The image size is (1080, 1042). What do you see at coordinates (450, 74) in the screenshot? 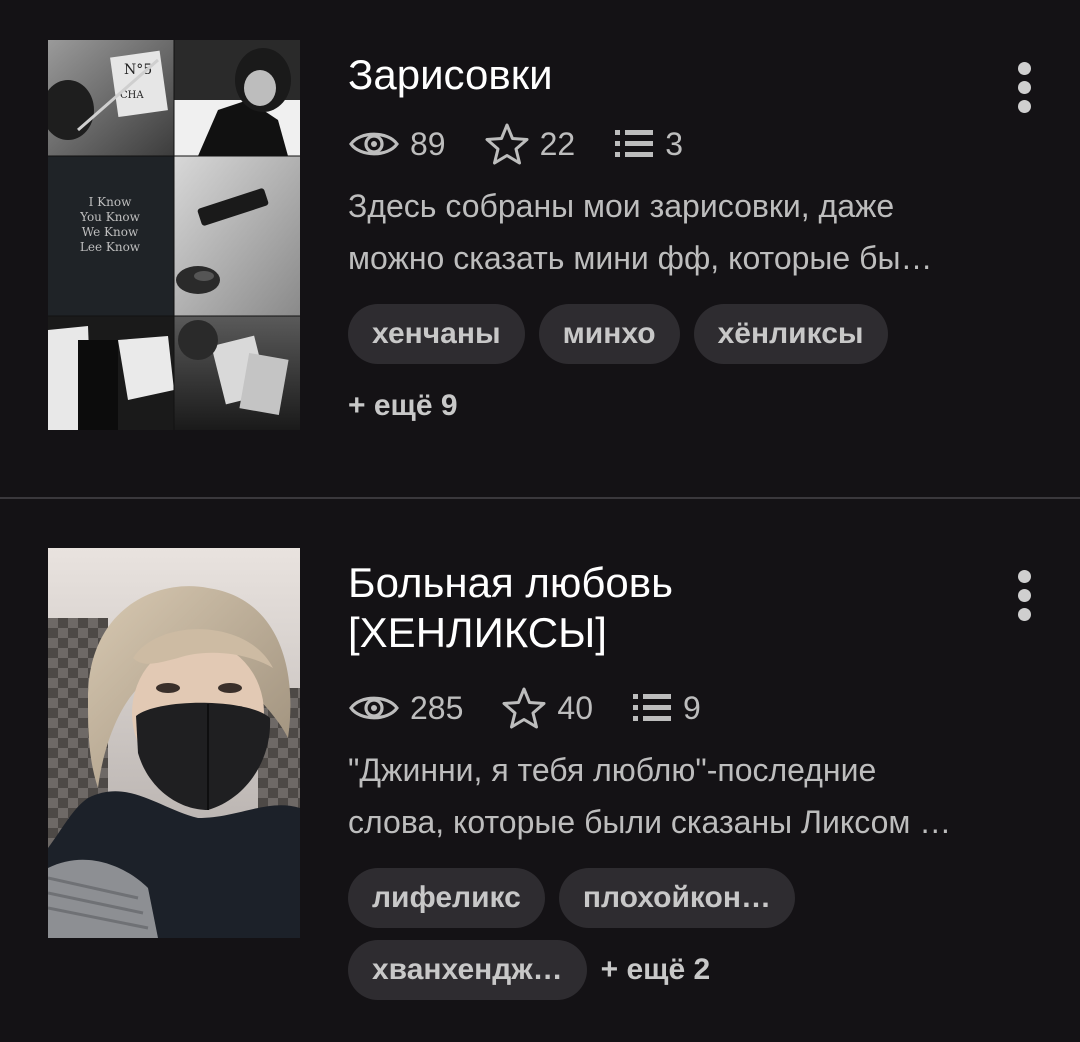
I see `story-title-line: Зарисовки` at bounding box center [450, 74].